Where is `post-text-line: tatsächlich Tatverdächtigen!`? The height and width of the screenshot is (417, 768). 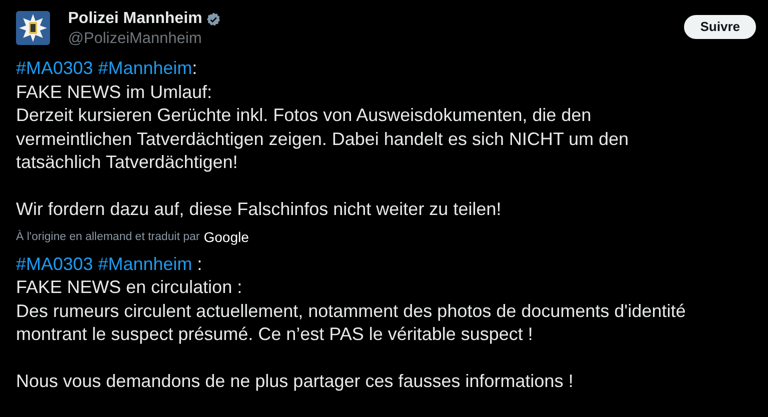
post-text-line: tatsächlich Tatverdächtigen! is located at coordinates (127, 162).